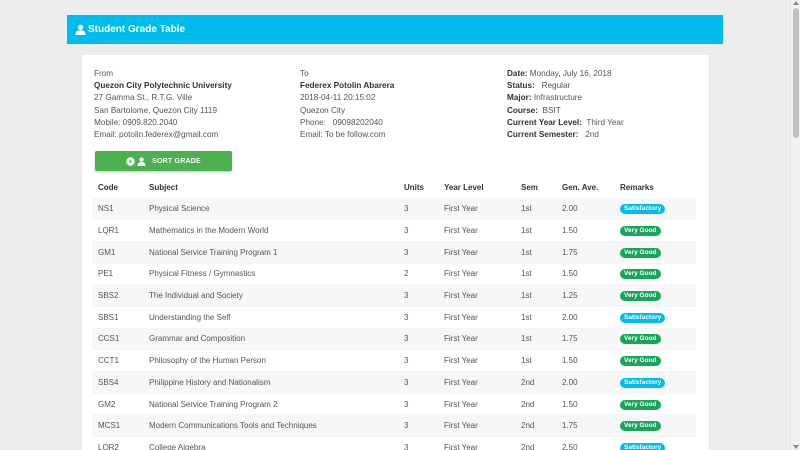 Image resolution: width=800 pixels, height=450 pixels. What do you see at coordinates (304, 73) in the screenshot?
I see `to-label: To` at bounding box center [304, 73].